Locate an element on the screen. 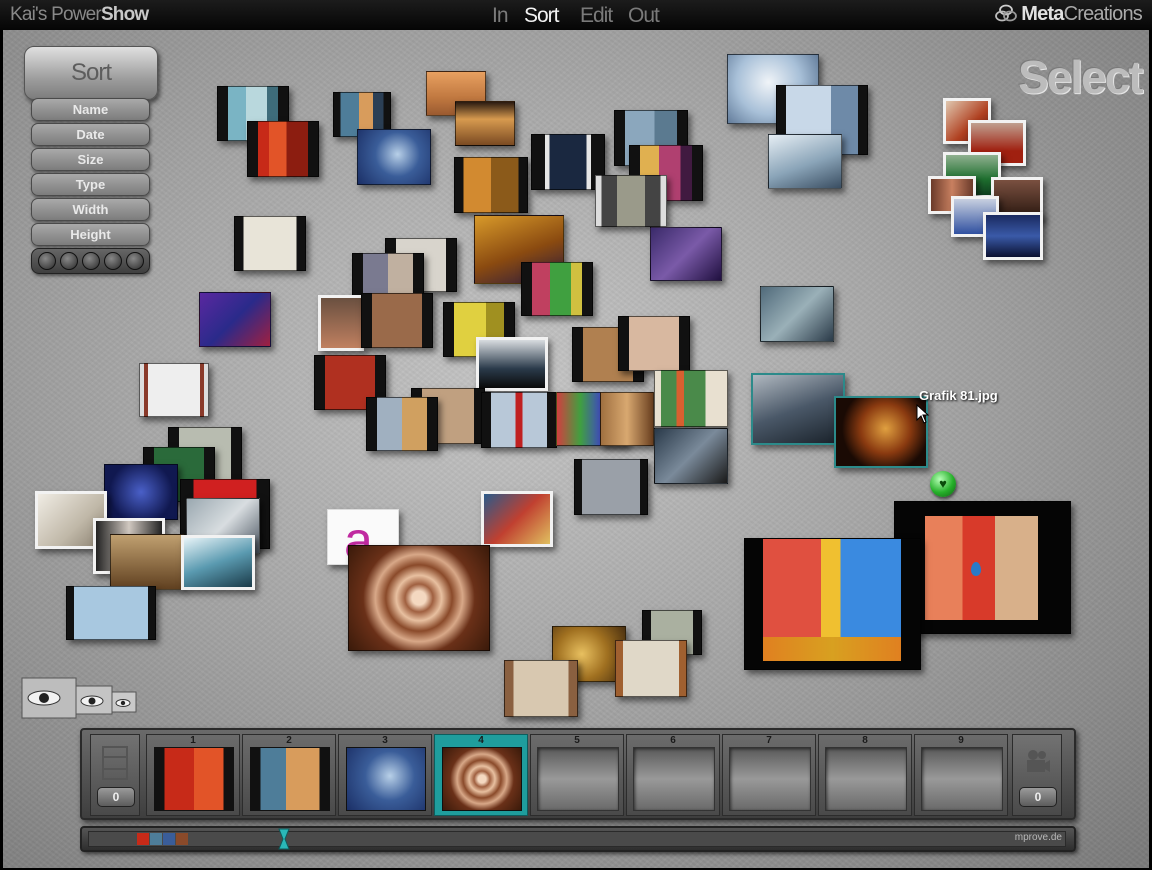 The image size is (1152, 870). filmstrip-slot-4: 4 is located at coordinates (481, 775).